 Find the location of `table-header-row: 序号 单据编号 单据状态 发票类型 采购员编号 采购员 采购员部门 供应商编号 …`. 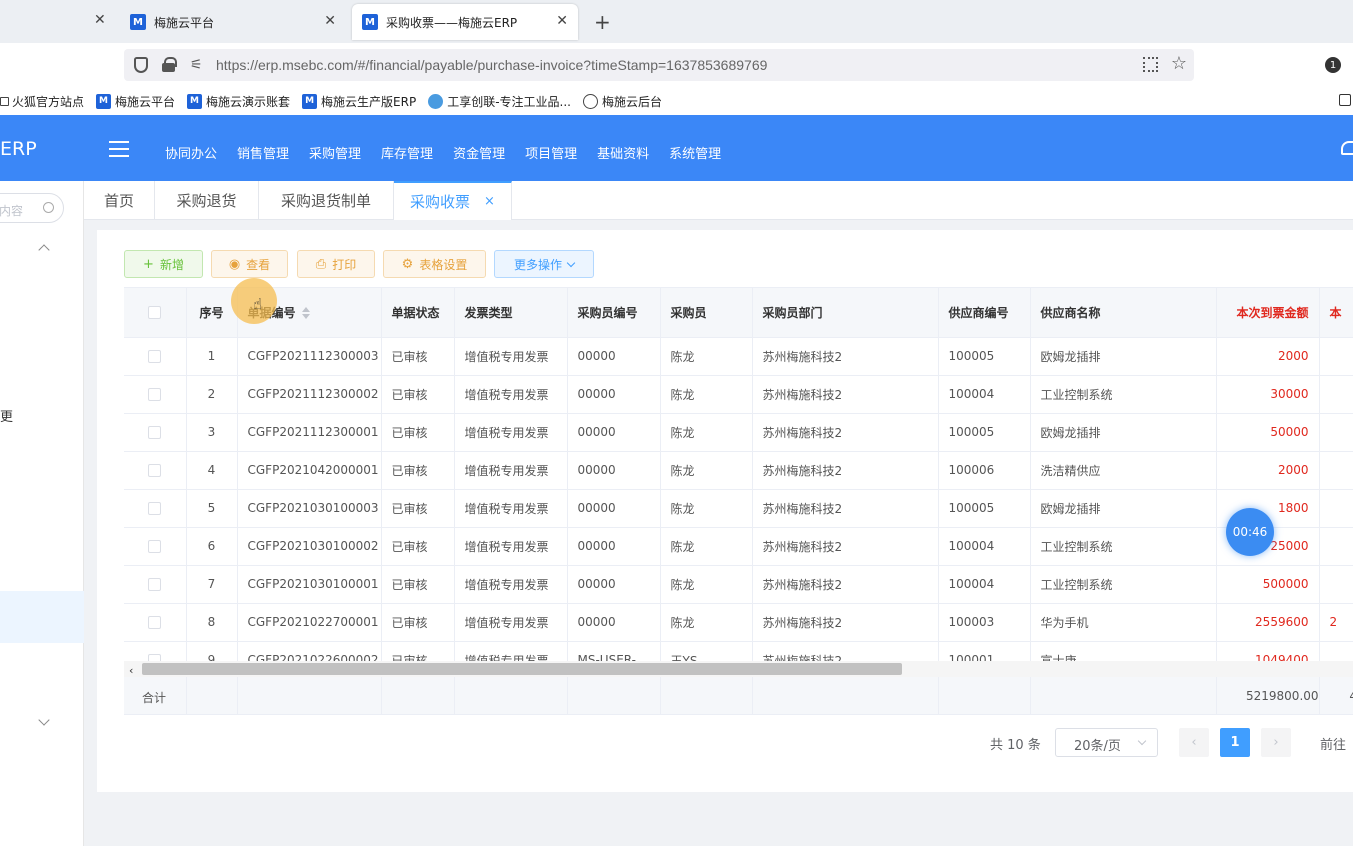

table-header-row: 序号 单据编号 单据状态 发票类型 采购员编号 采购员 采购员部门 供应商编号 … is located at coordinates (738, 313).